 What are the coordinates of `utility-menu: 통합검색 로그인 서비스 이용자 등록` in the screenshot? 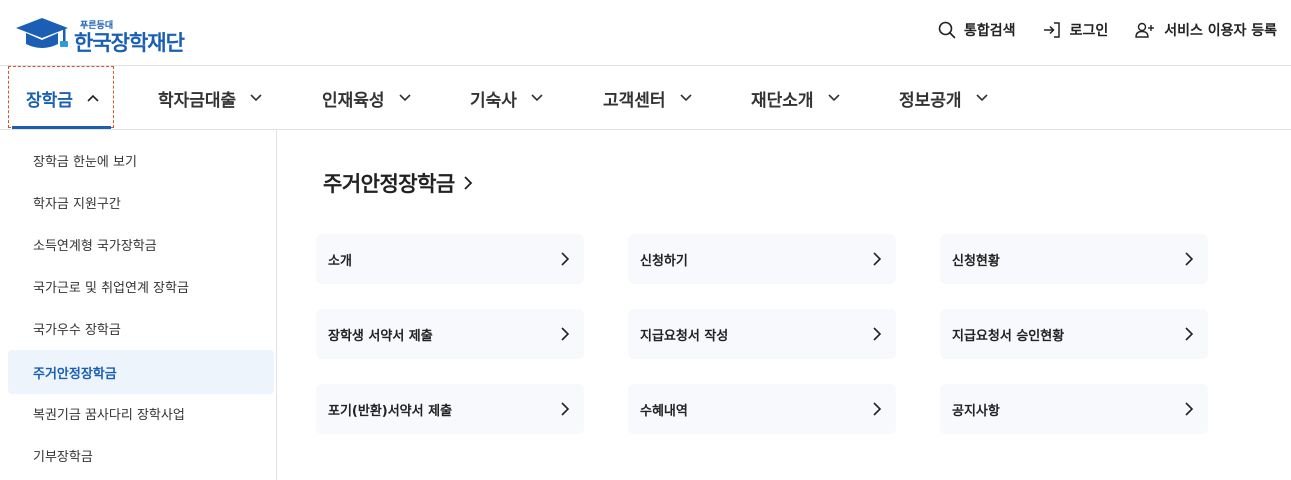 It's located at (1094, 30).